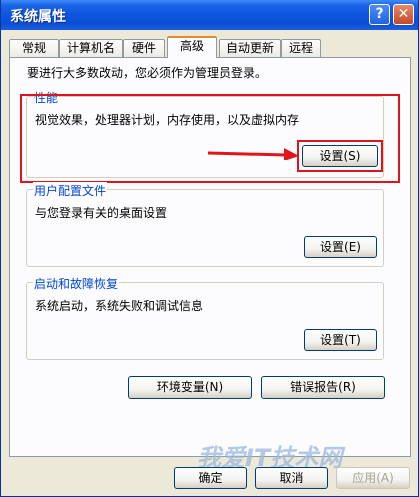 The width and height of the screenshot is (419, 497). What do you see at coordinates (253, 154) in the screenshot?
I see `red-arrow-icon` at bounding box center [253, 154].